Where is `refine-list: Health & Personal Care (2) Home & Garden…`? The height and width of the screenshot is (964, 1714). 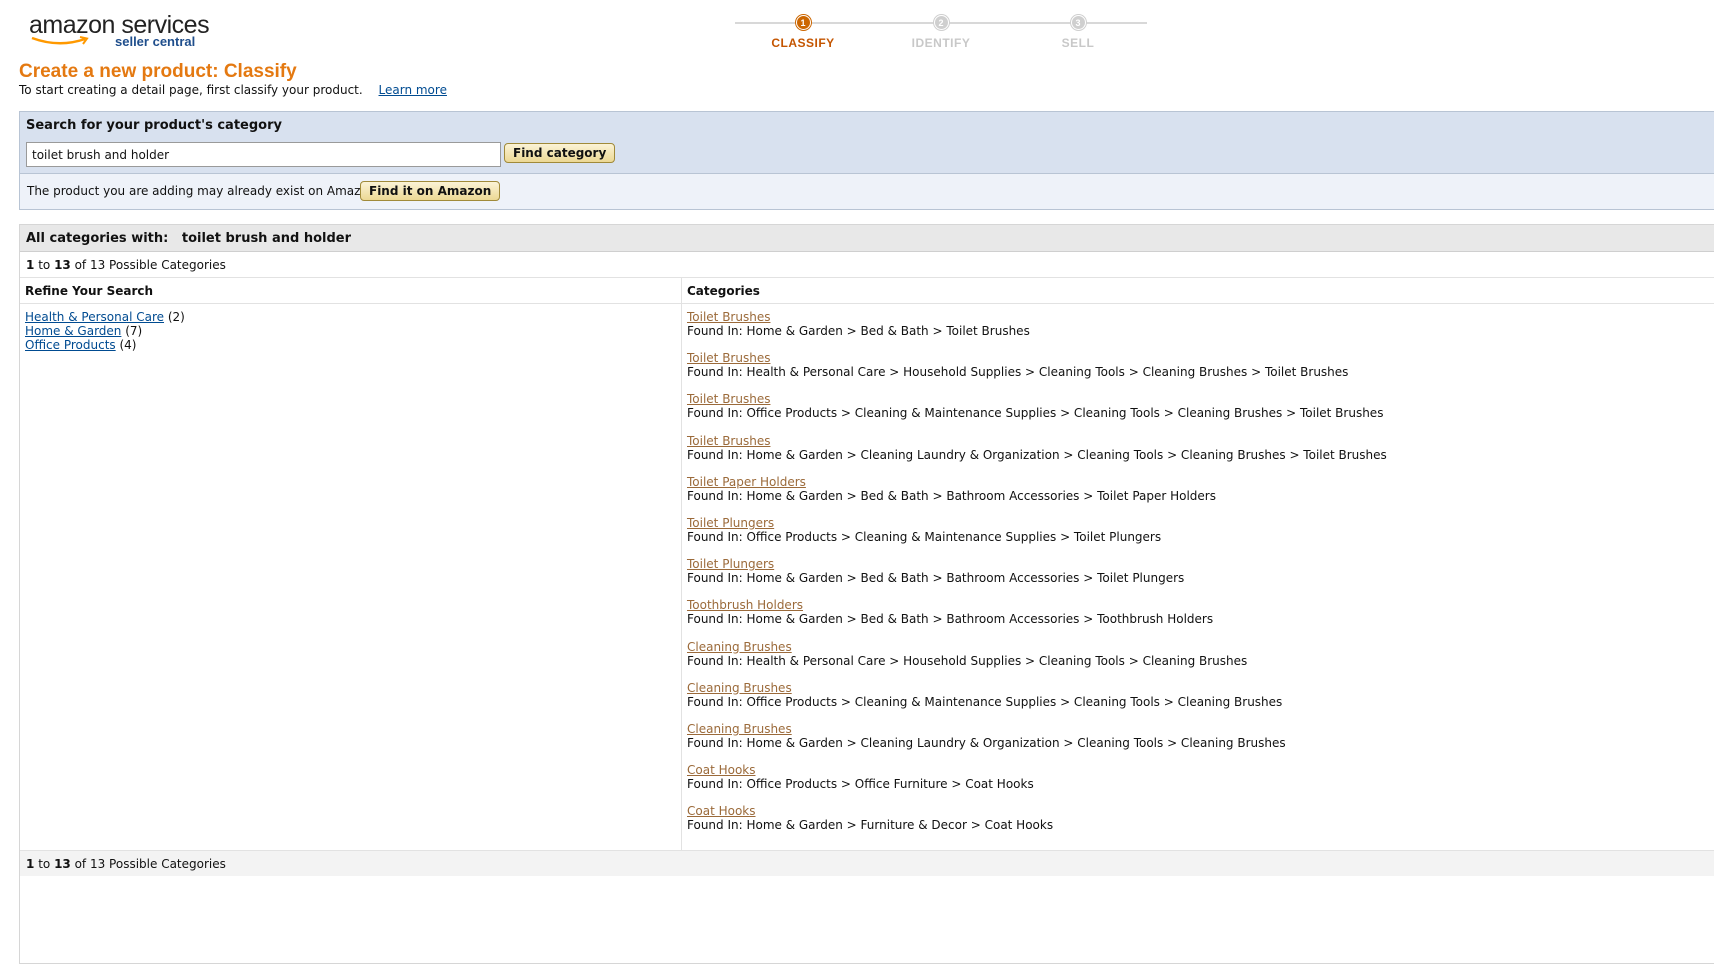 refine-list: Health & Personal Care (2) Home & Garden… is located at coordinates (350, 331).